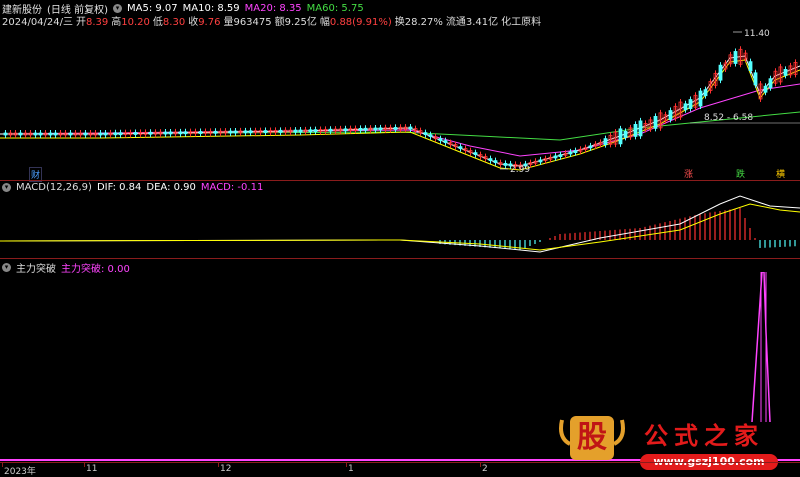  What do you see at coordinates (688, 173) in the screenshot?
I see `rise-tag: 涨` at bounding box center [688, 173].